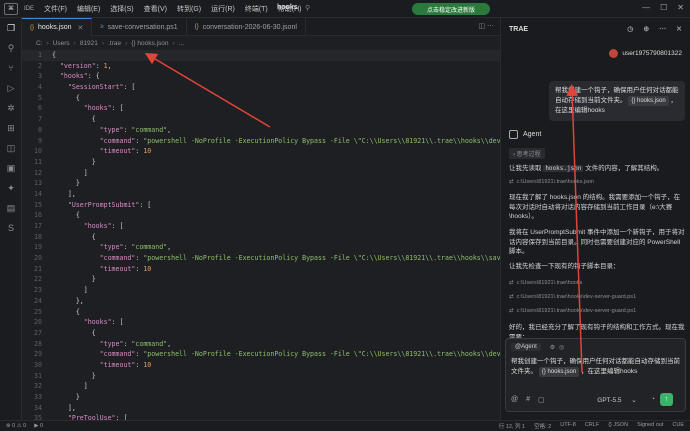 This screenshot has width=690, height=431. What do you see at coordinates (561, 347) in the screenshot?
I see `attach-icon: ◎` at bounding box center [561, 347].